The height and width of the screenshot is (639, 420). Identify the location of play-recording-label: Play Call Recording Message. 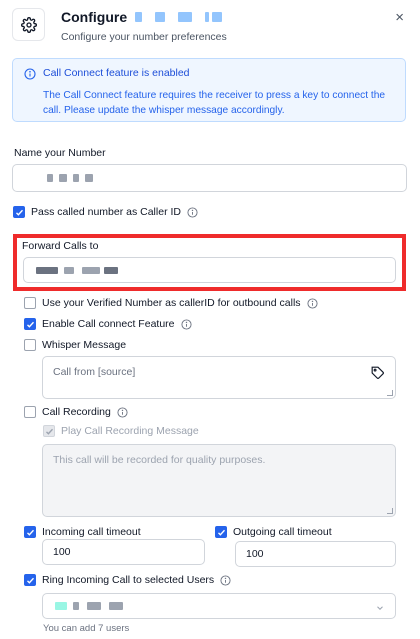
(130, 431).